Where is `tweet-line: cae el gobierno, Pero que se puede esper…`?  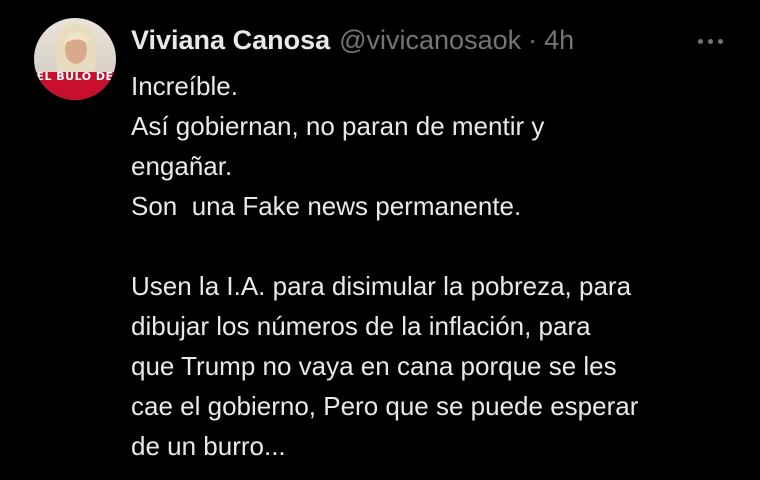
tweet-line: cae el gobierno, Pero que se puede esper… is located at coordinates (385, 406).